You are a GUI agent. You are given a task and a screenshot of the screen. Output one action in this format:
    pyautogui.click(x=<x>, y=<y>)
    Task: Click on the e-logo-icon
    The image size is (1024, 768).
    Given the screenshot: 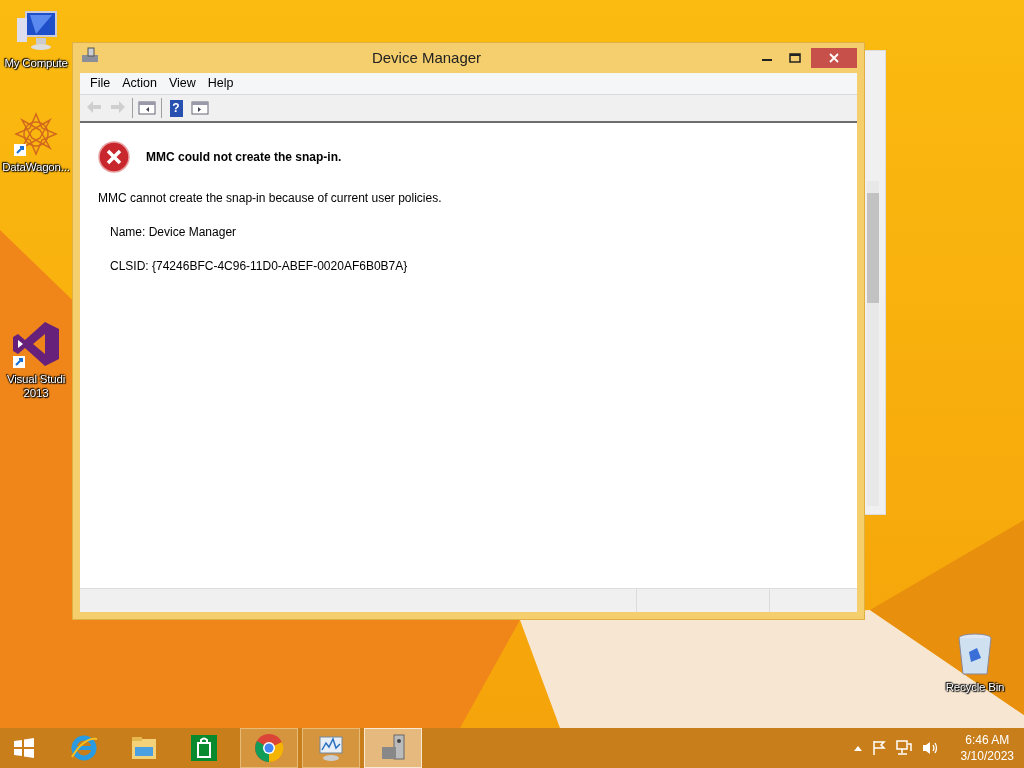 What is the action you would take?
    pyautogui.click(x=84, y=748)
    